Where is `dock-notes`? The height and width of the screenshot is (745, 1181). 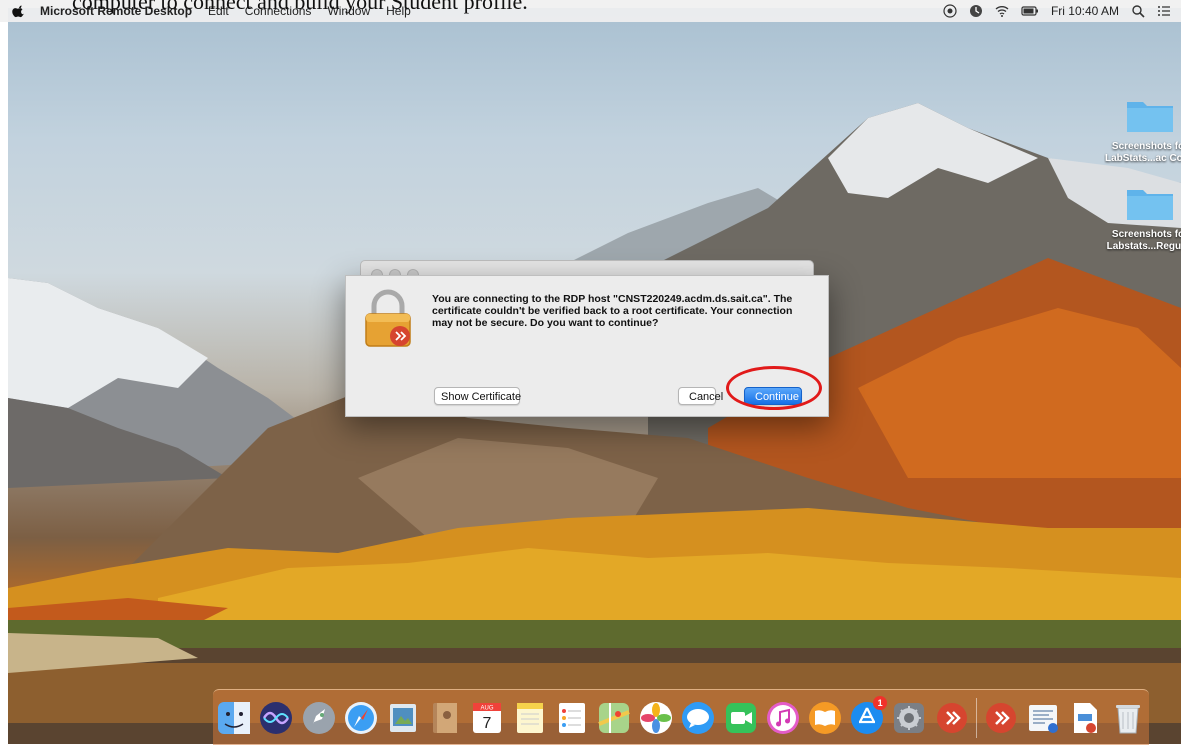 dock-notes is located at coordinates (530, 718).